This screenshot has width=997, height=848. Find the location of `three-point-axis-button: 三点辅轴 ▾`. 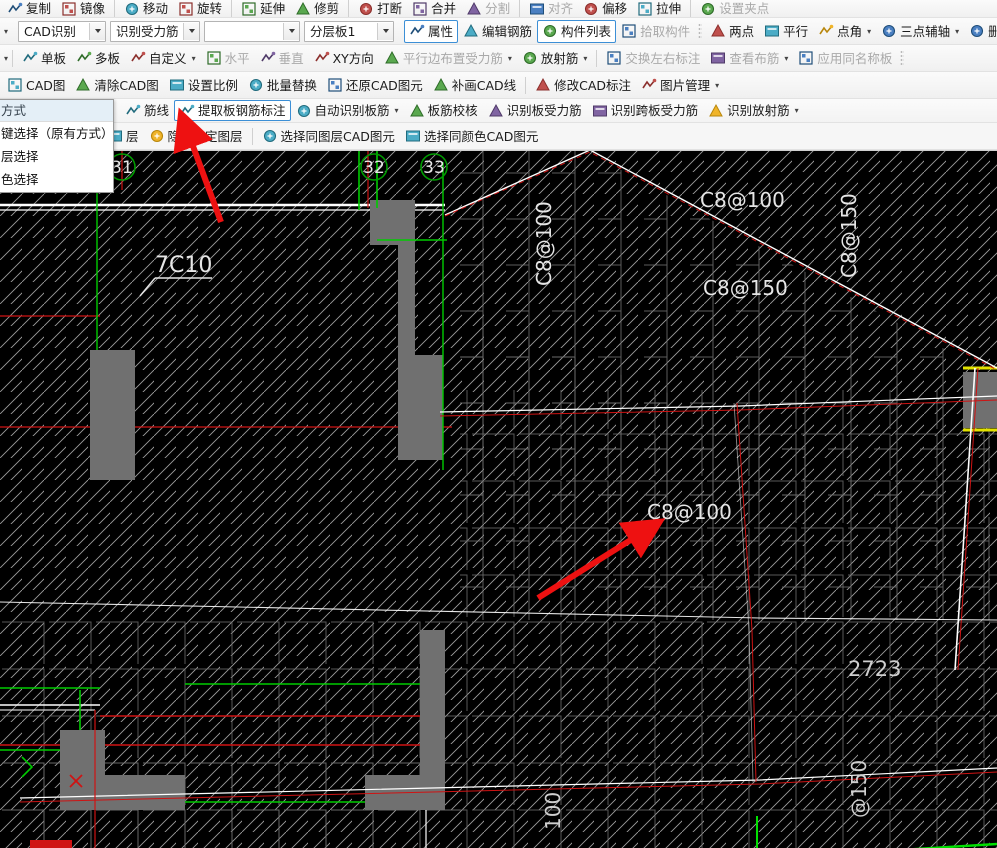

three-point-axis-button: 三点辅轴 ▾ is located at coordinates (920, 31).